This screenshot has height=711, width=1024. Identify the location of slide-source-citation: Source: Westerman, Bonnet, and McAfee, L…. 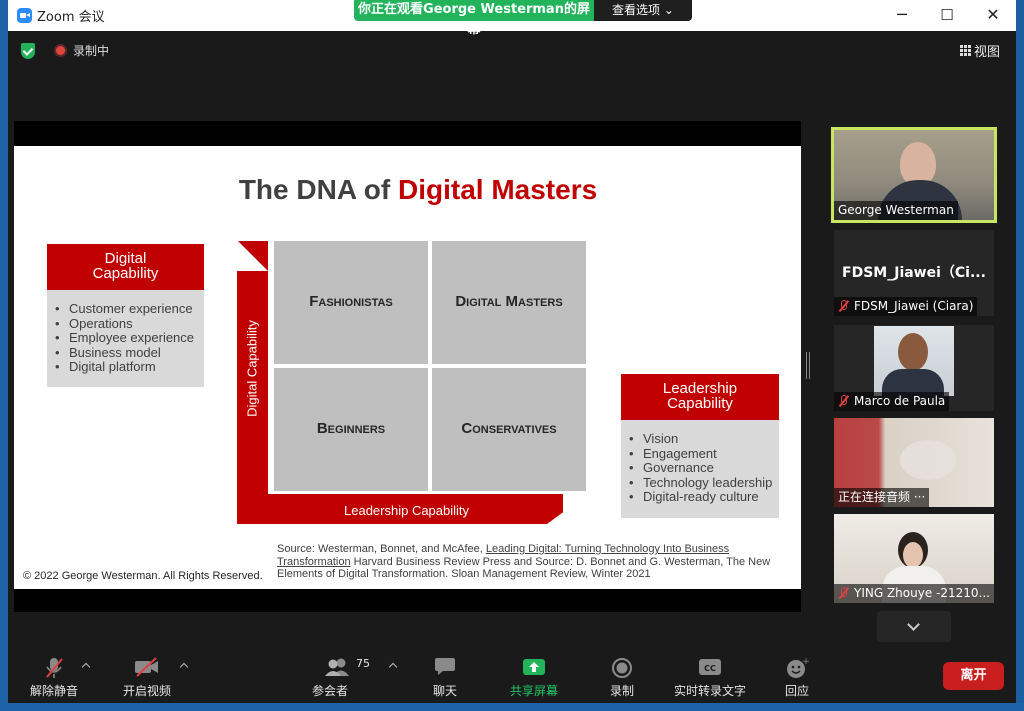
(527, 562).